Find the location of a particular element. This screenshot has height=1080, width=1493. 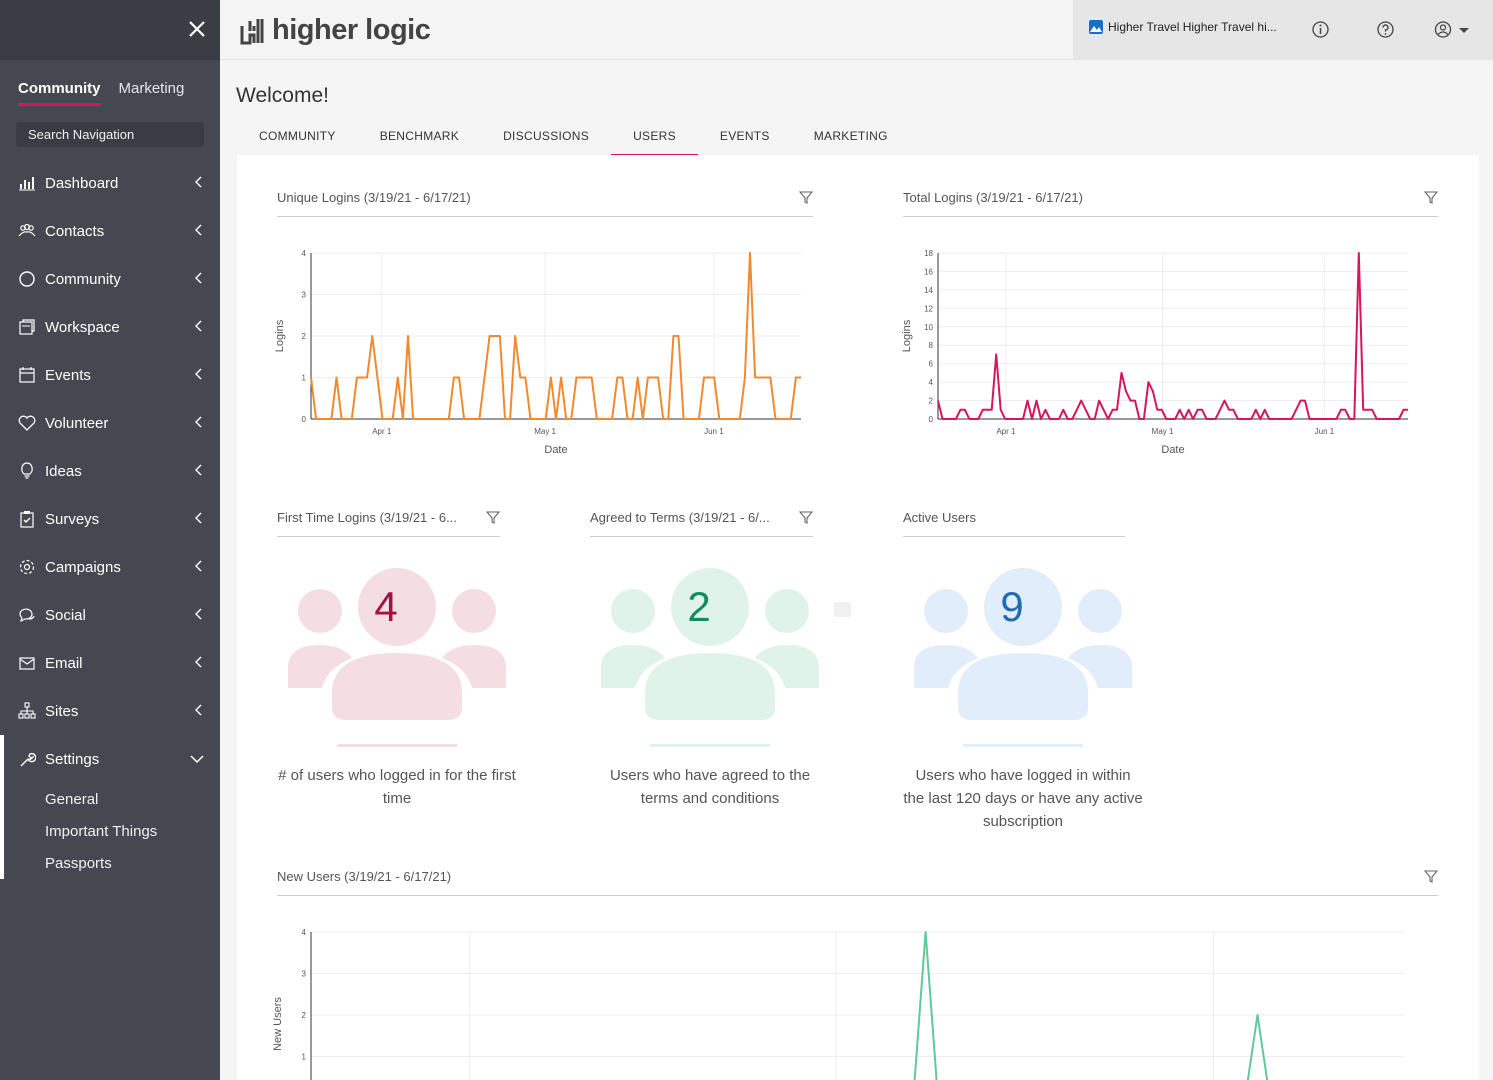

sidebar-item-label: Surveys is located at coordinates (72, 519).